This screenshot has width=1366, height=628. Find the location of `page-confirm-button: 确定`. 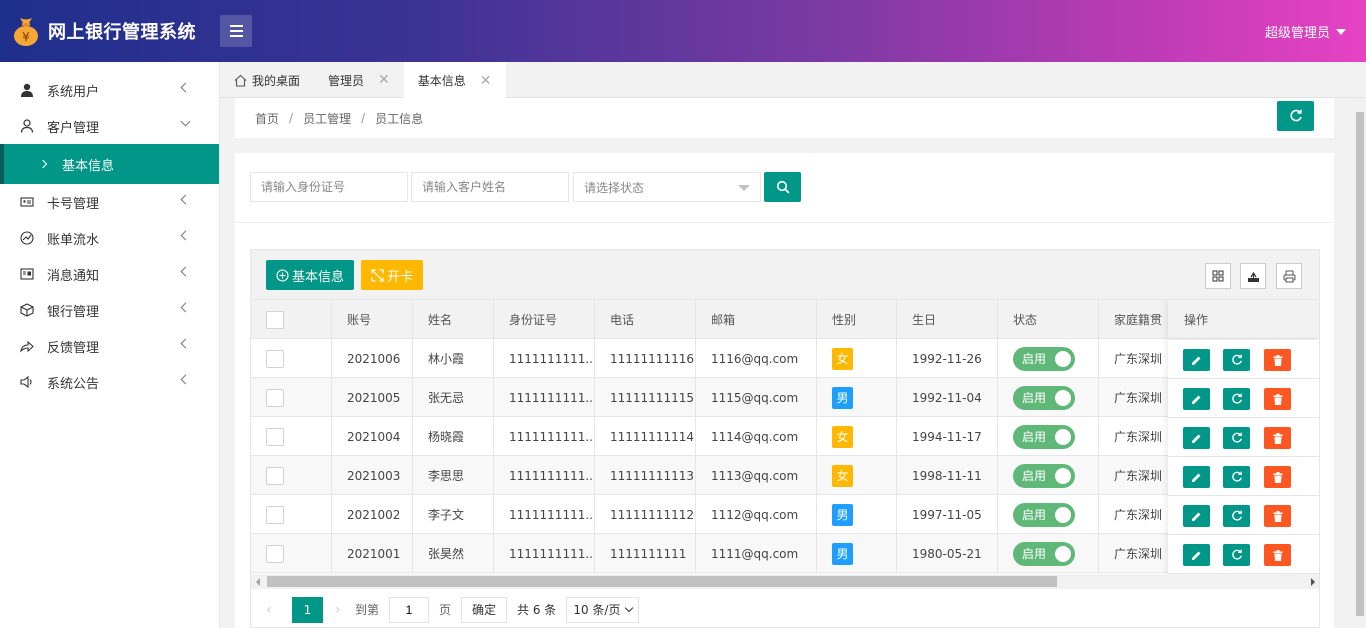

page-confirm-button: 确定 is located at coordinates (484, 609).